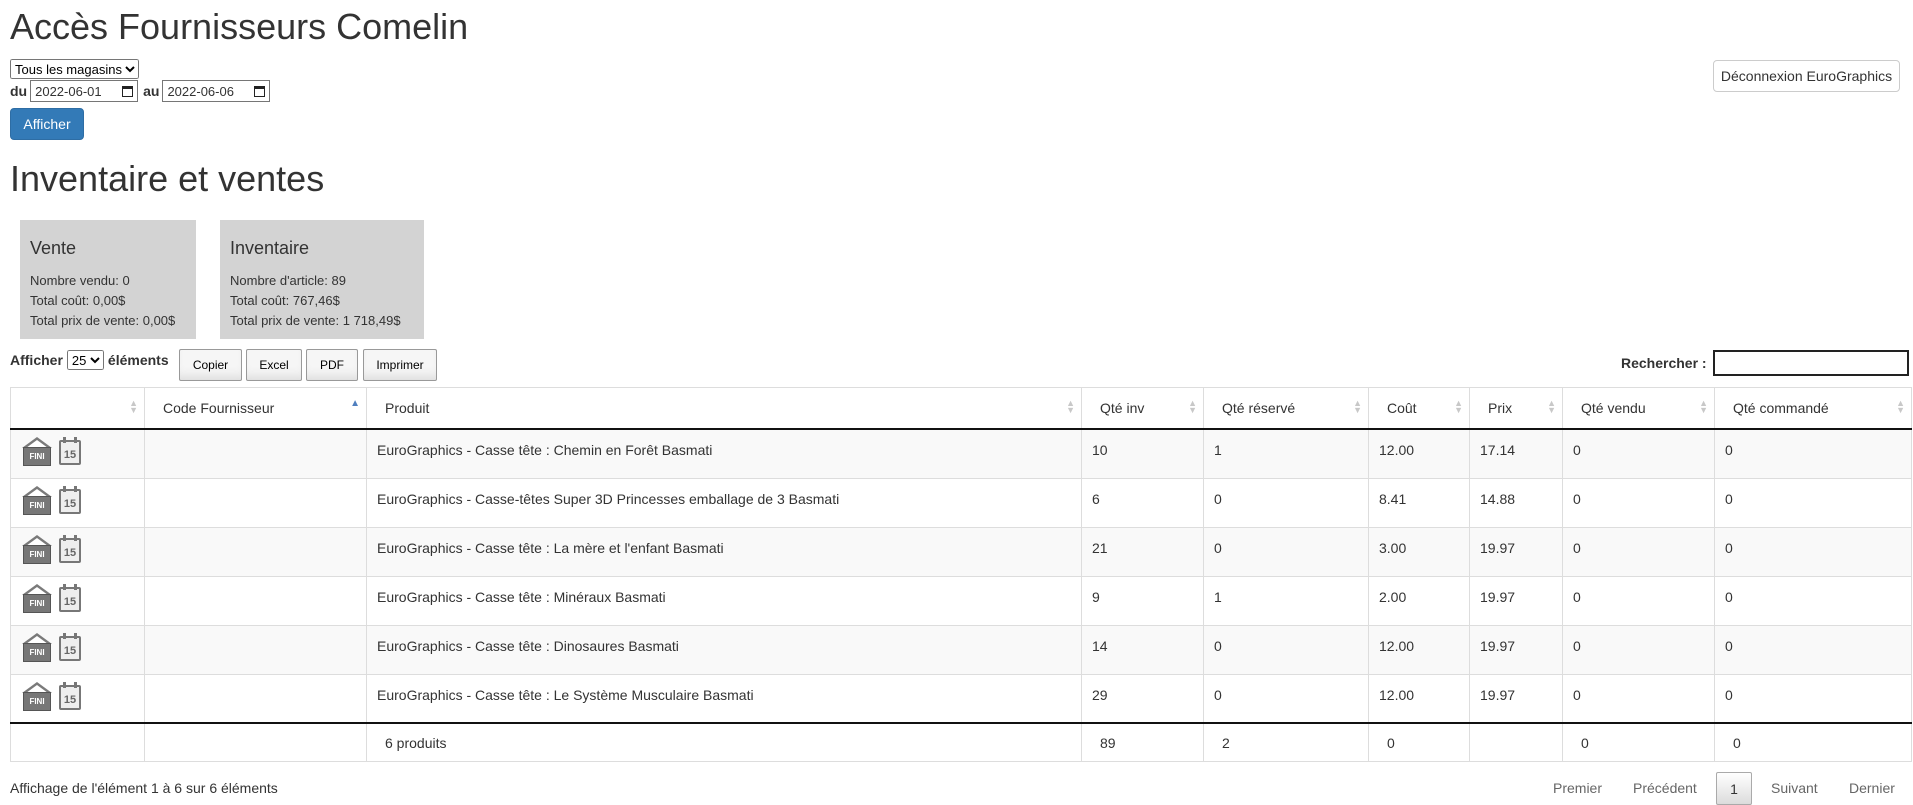 The image size is (1913, 805). What do you see at coordinates (1811, 363) in the screenshot?
I see `search-input` at bounding box center [1811, 363].